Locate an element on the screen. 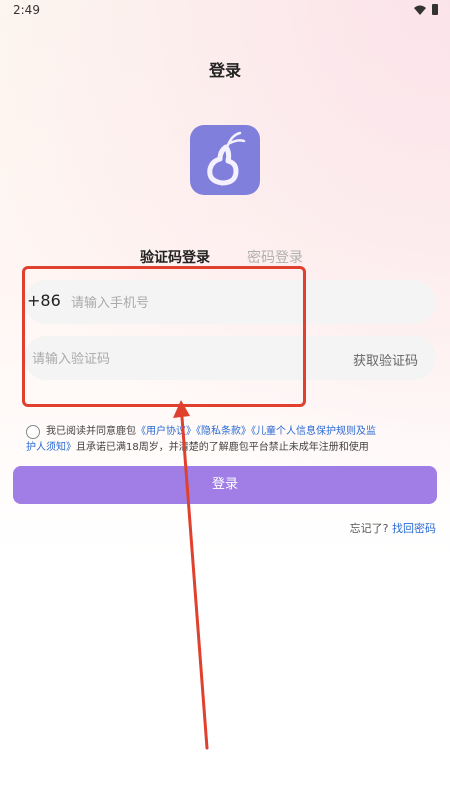  forgot-prefix: 忘记了? is located at coordinates (369, 528).